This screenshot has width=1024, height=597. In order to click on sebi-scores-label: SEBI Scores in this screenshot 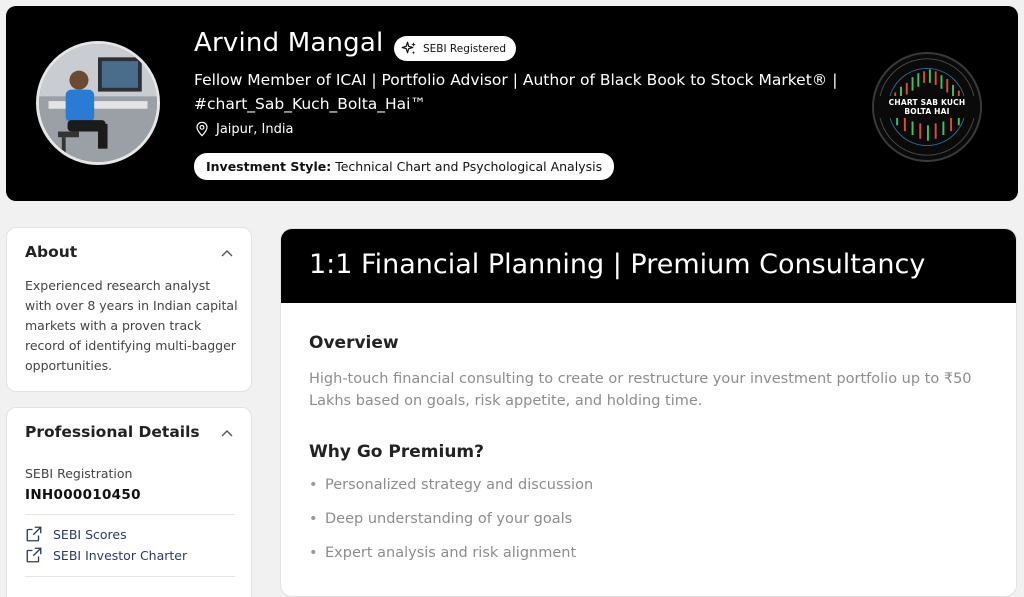, I will do `click(90, 534)`.